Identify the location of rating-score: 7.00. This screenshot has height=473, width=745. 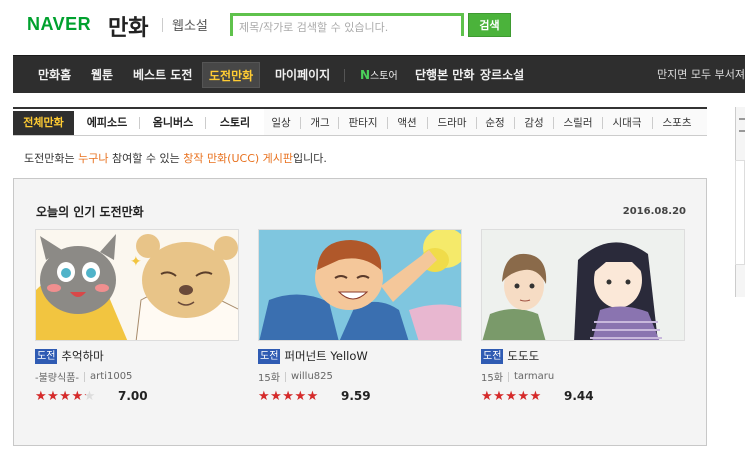
(133, 396).